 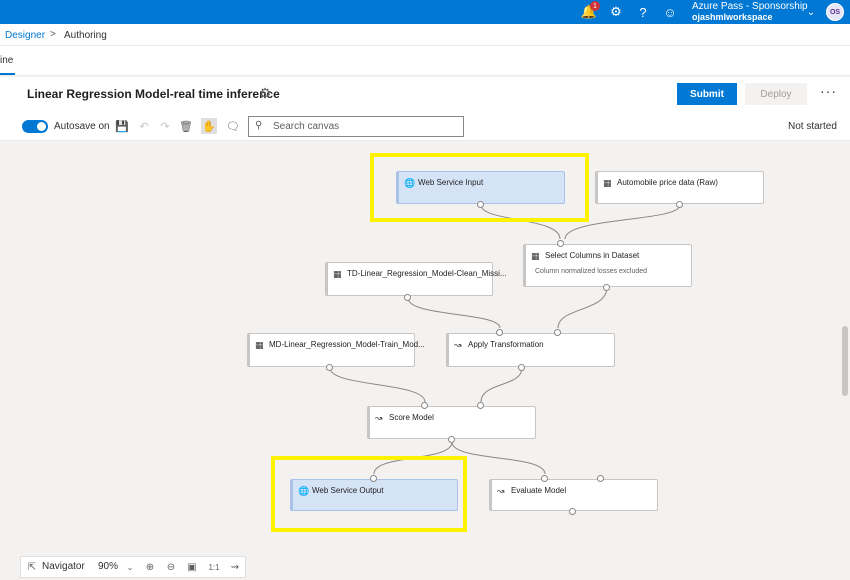 I want to click on node-label: Select Columns in Dataset, so click(x=592, y=255).